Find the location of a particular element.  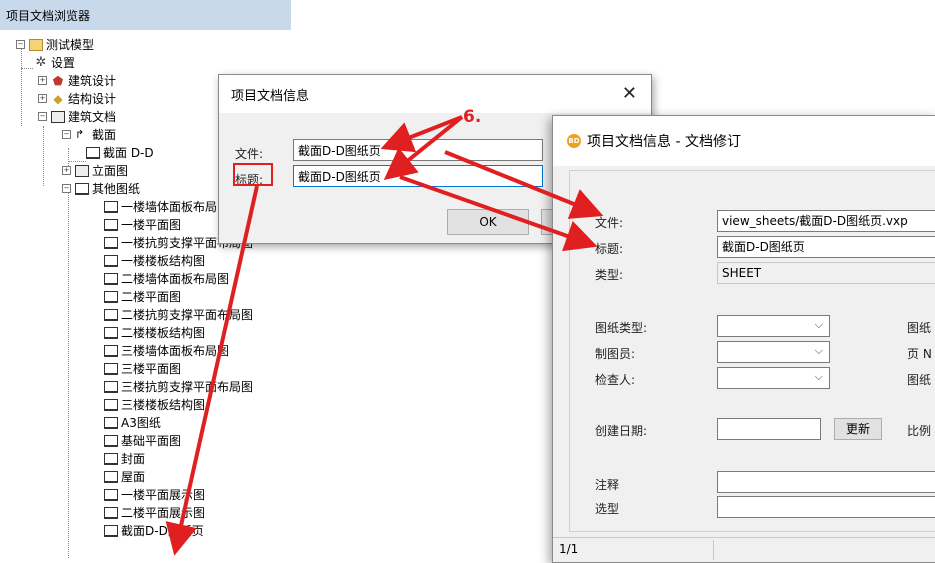

arrow-to-file-field is located at coordinates (421, 134).